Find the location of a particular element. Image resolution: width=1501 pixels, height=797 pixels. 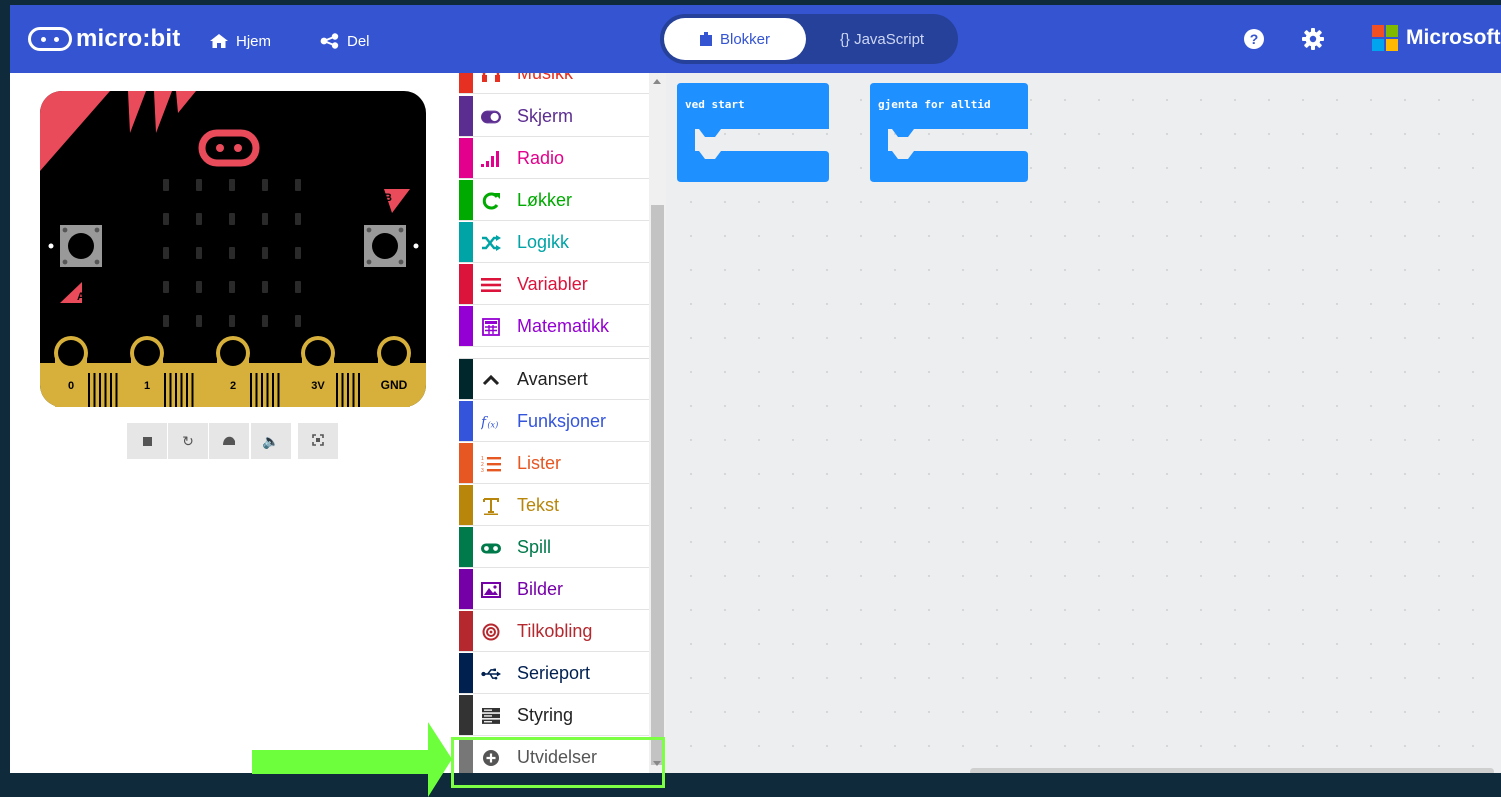

toggle-icon is located at coordinates (491, 117).